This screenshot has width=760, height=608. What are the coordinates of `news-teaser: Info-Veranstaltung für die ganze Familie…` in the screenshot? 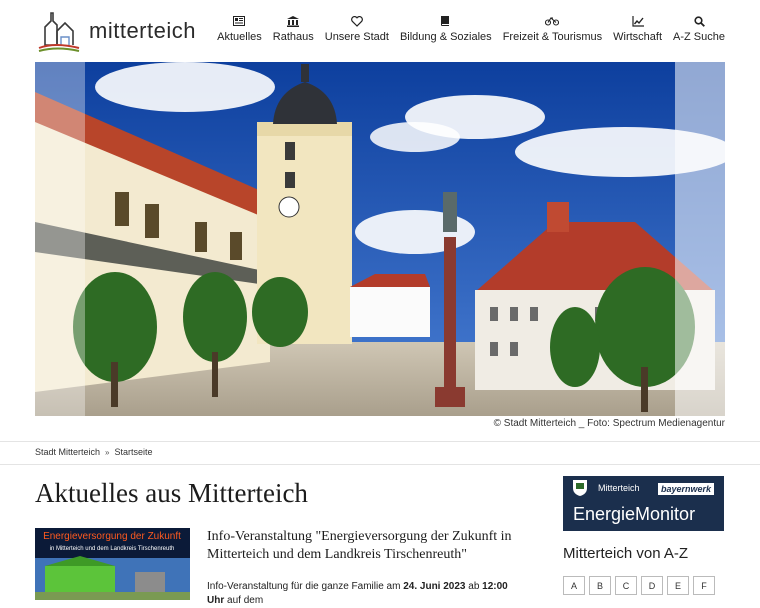 It's located at (367, 594).